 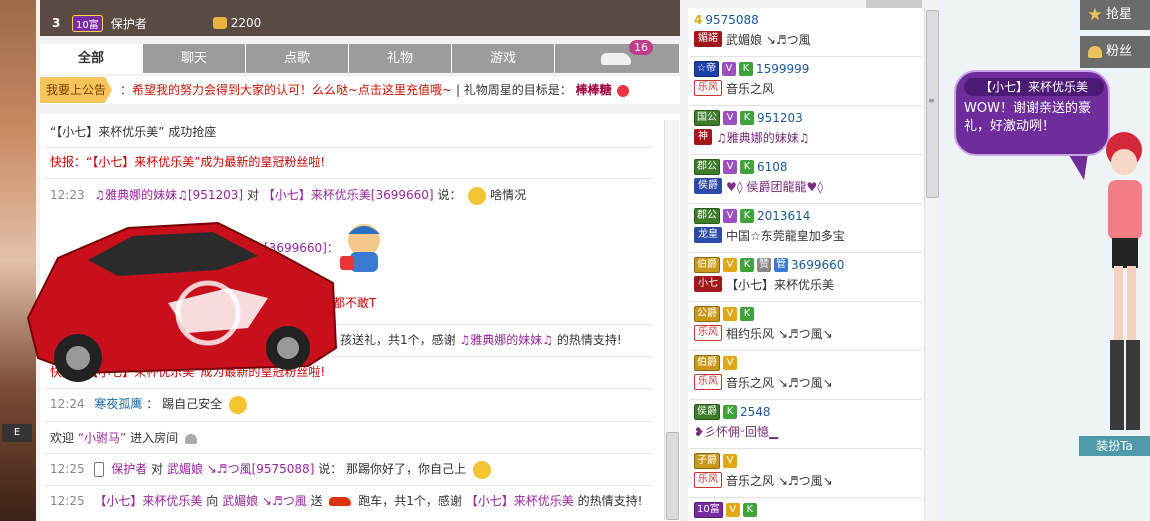 I want to click on message-text: 的热情支持!, so click(x=610, y=501).